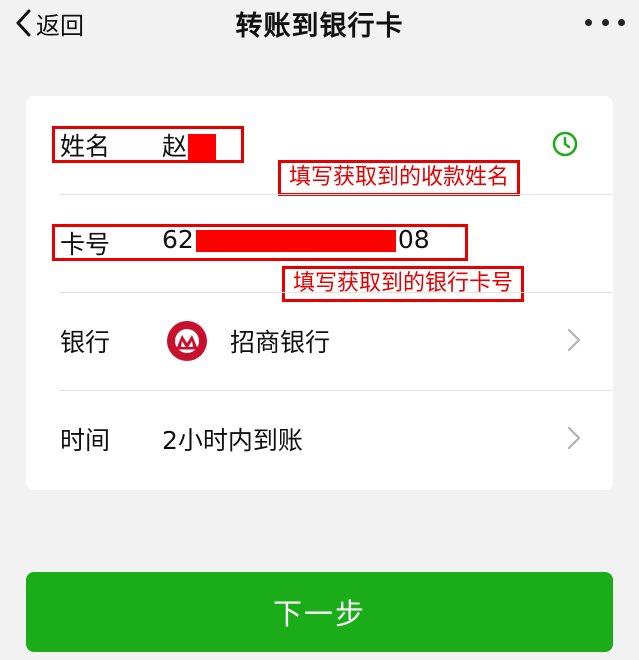 This screenshot has width=639, height=660. Describe the element at coordinates (319, 439) in the screenshot. I see `arrival-time-row: 时间 2小时内到账` at that location.